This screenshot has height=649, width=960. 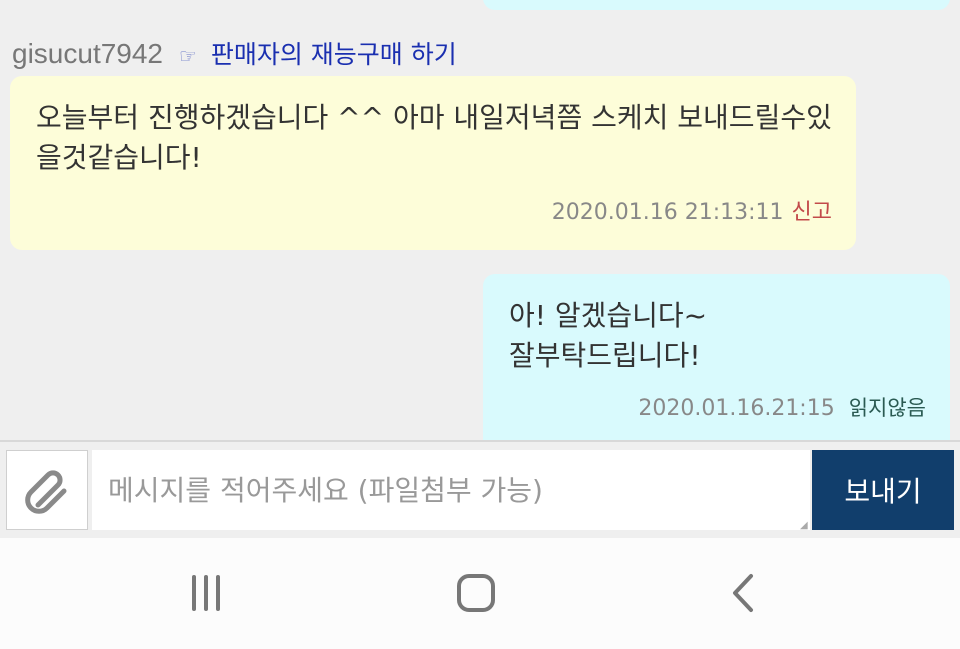 I want to click on resize-grip-icon: ◢, so click(x=804, y=525).